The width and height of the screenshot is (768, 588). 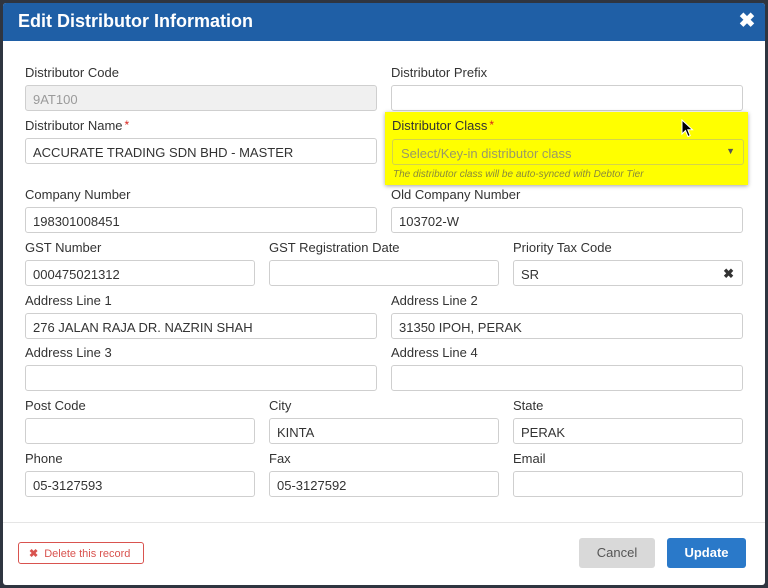 What do you see at coordinates (44, 458) in the screenshot?
I see `phone-label: Phone` at bounding box center [44, 458].